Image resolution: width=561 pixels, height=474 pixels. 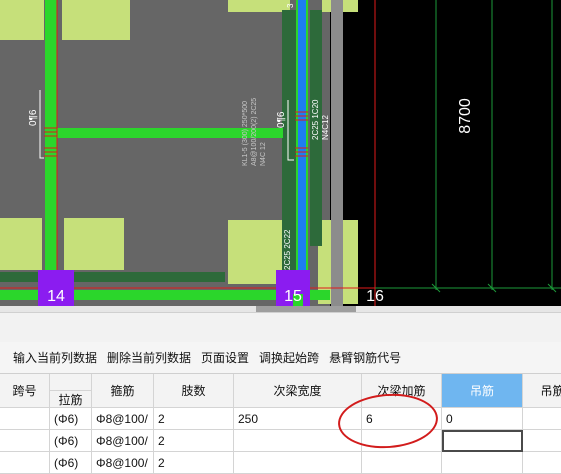 What do you see at coordinates (302, 145) in the screenshot?
I see `blue-beam` at bounding box center [302, 145].